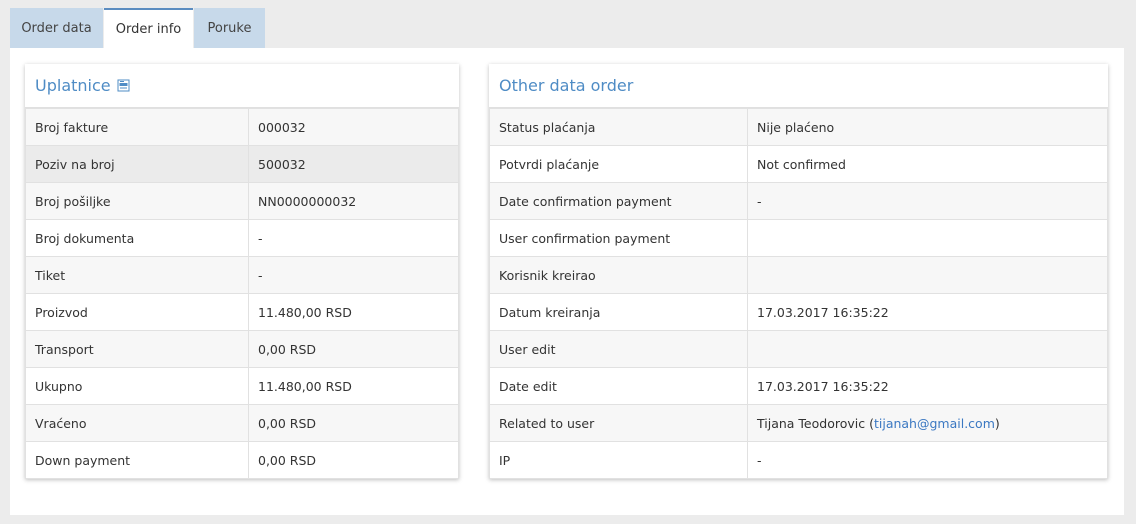 The width and height of the screenshot is (1136, 524). Describe the element at coordinates (56, 28) in the screenshot. I see `tab-order-data: Order data` at that location.